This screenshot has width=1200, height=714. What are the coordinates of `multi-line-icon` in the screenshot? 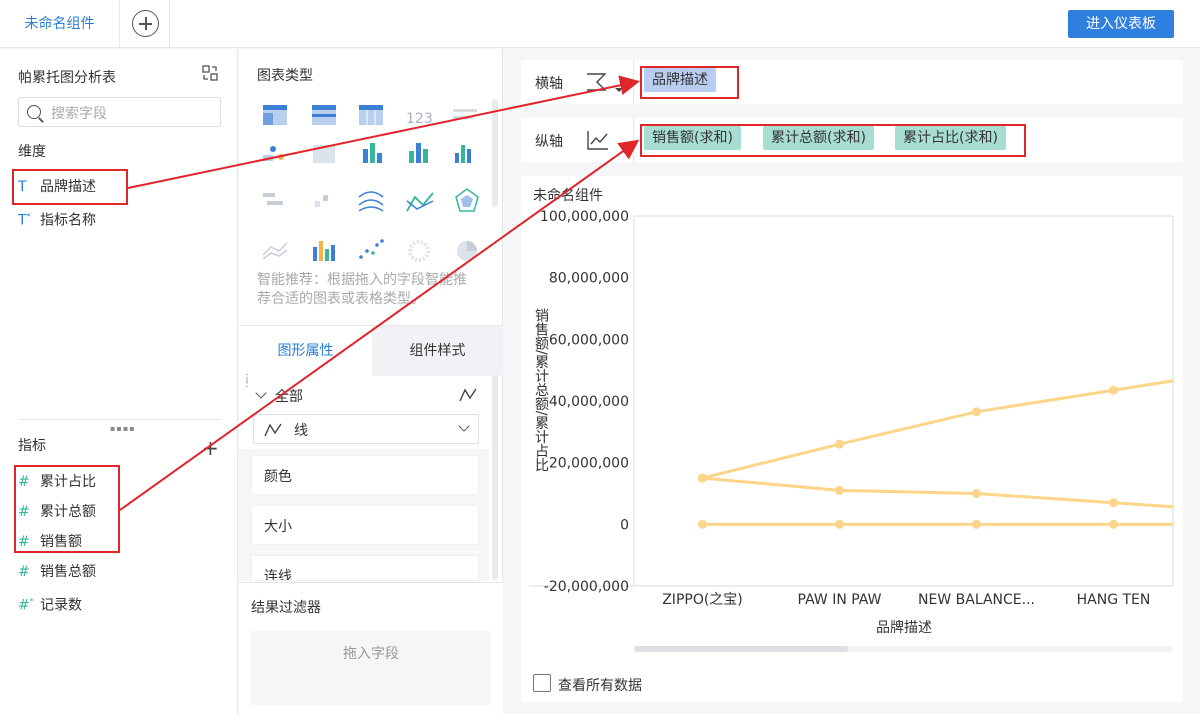 It's located at (371, 201).